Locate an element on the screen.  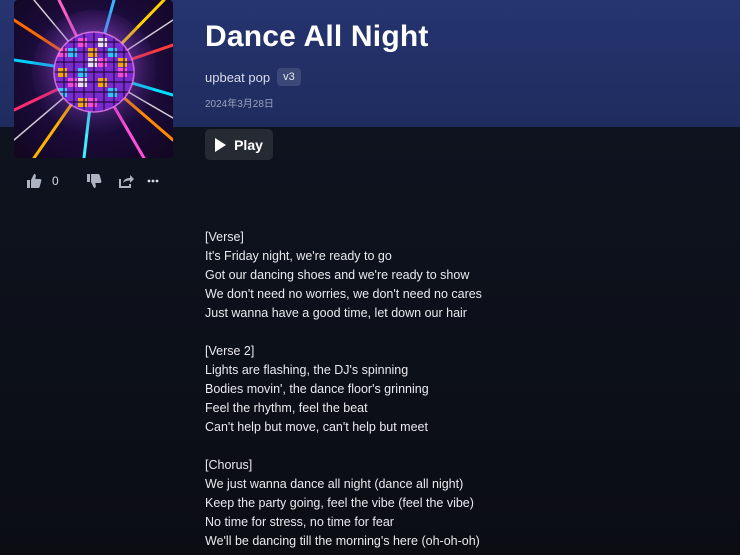
share-icon is located at coordinates (126, 181).